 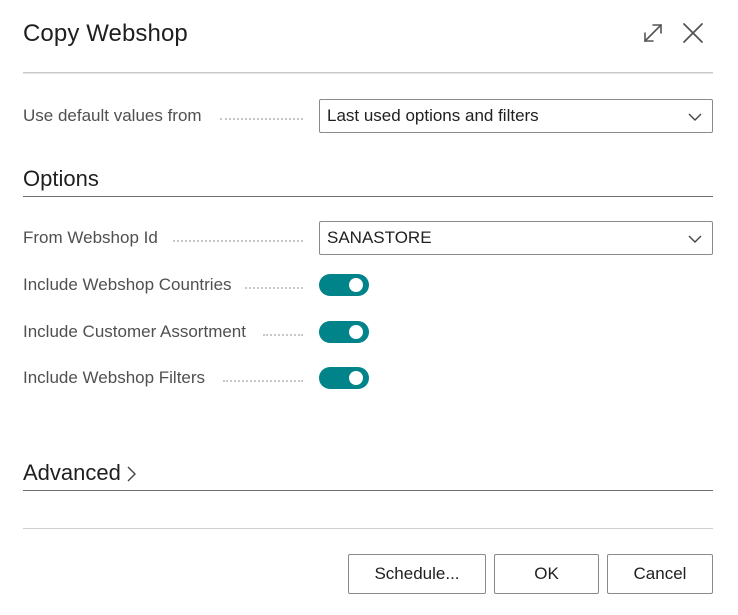 I want to click on include-filters-row: Include Webshop Filters, so click(x=368, y=378).